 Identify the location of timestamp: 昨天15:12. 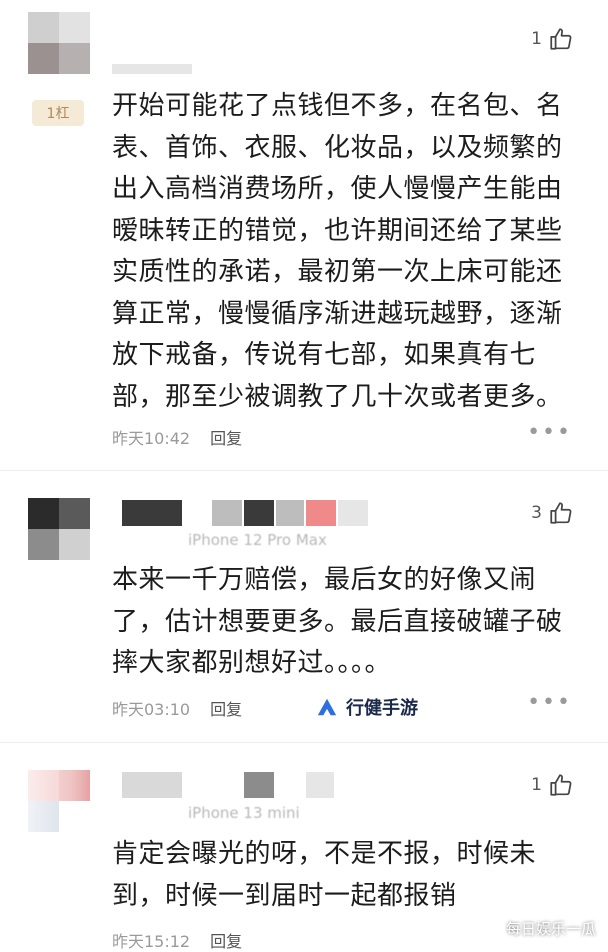
(151, 941).